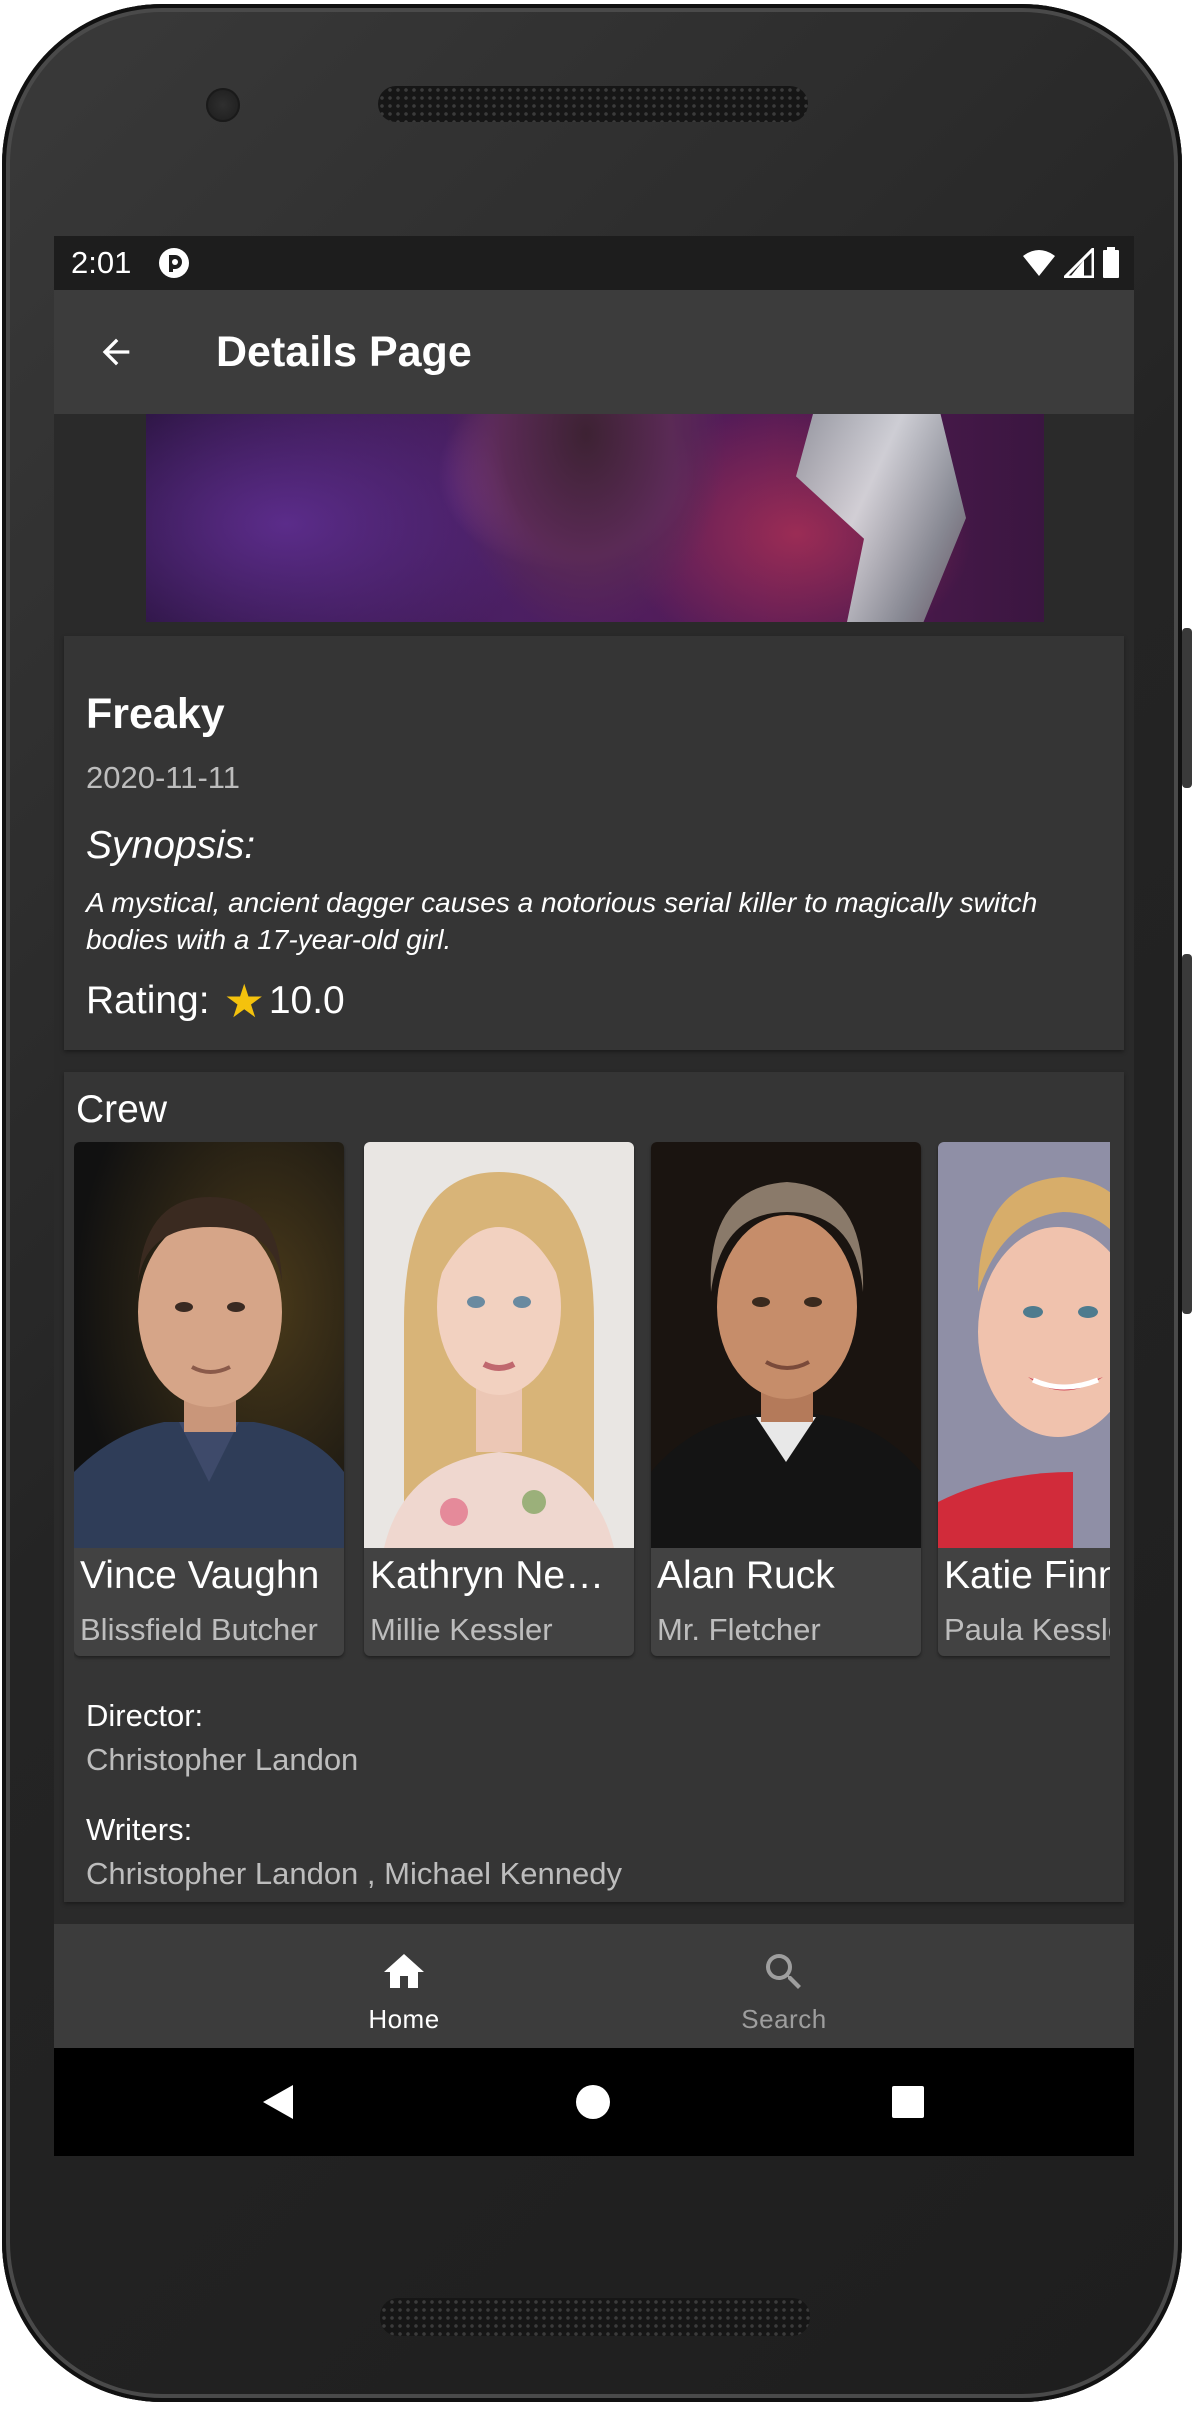 The width and height of the screenshot is (1194, 2409). What do you see at coordinates (783, 1971) in the screenshot?
I see `search-icon` at bounding box center [783, 1971].